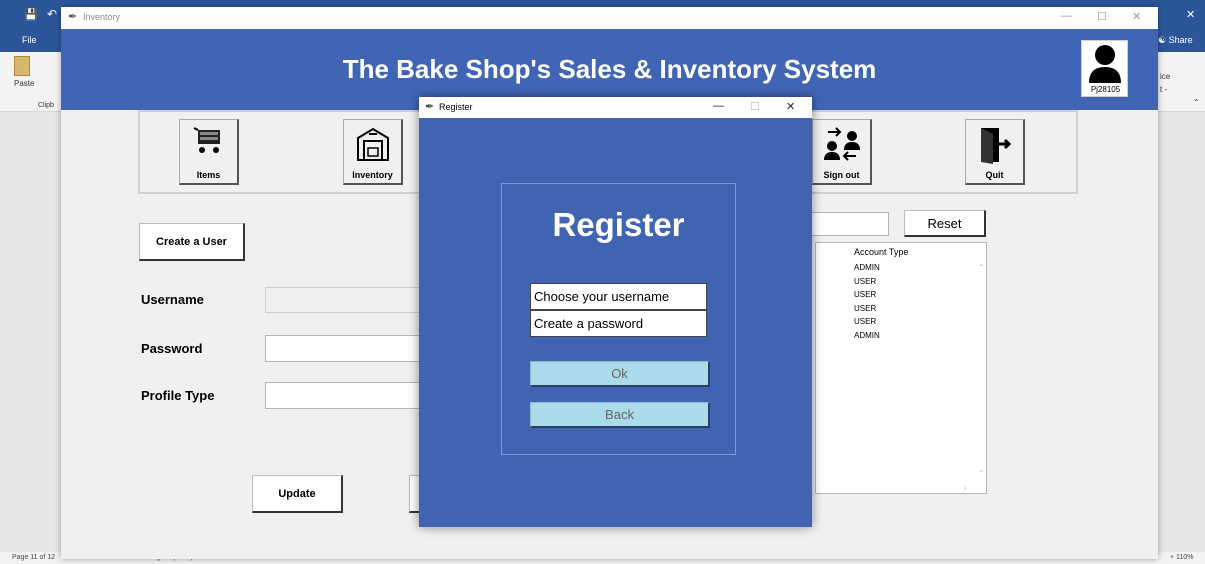  Describe the element at coordinates (1165, 76) in the screenshot. I see `ribbon-right-text-1: ice` at that location.